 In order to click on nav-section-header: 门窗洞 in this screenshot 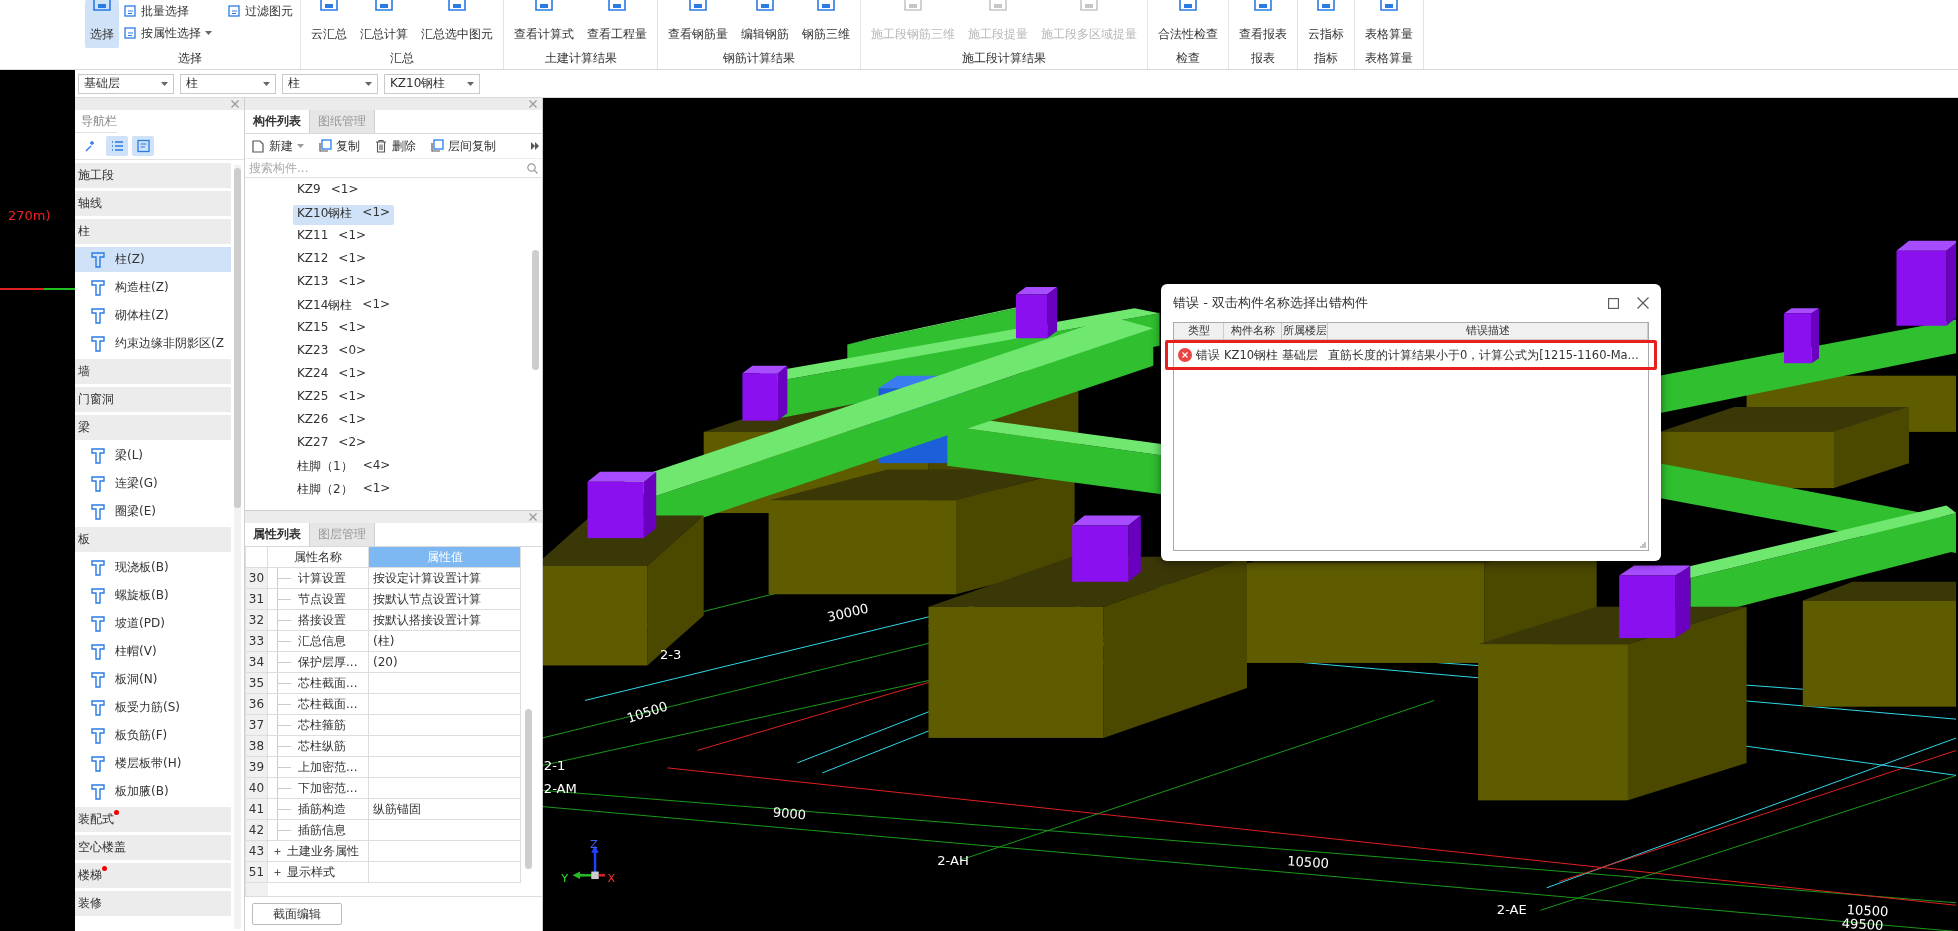, I will do `click(153, 399)`.